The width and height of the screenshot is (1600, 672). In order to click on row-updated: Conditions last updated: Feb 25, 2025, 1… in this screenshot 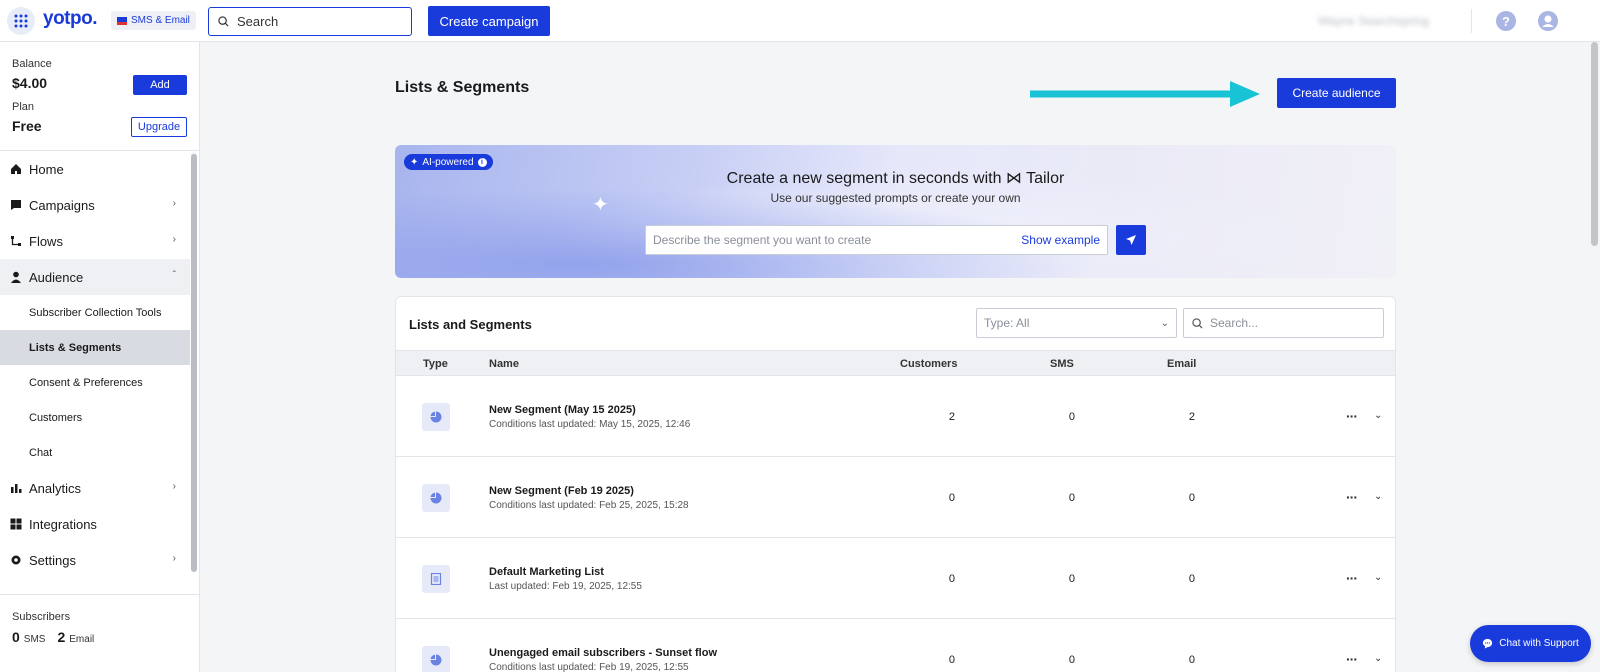, I will do `click(589, 505)`.